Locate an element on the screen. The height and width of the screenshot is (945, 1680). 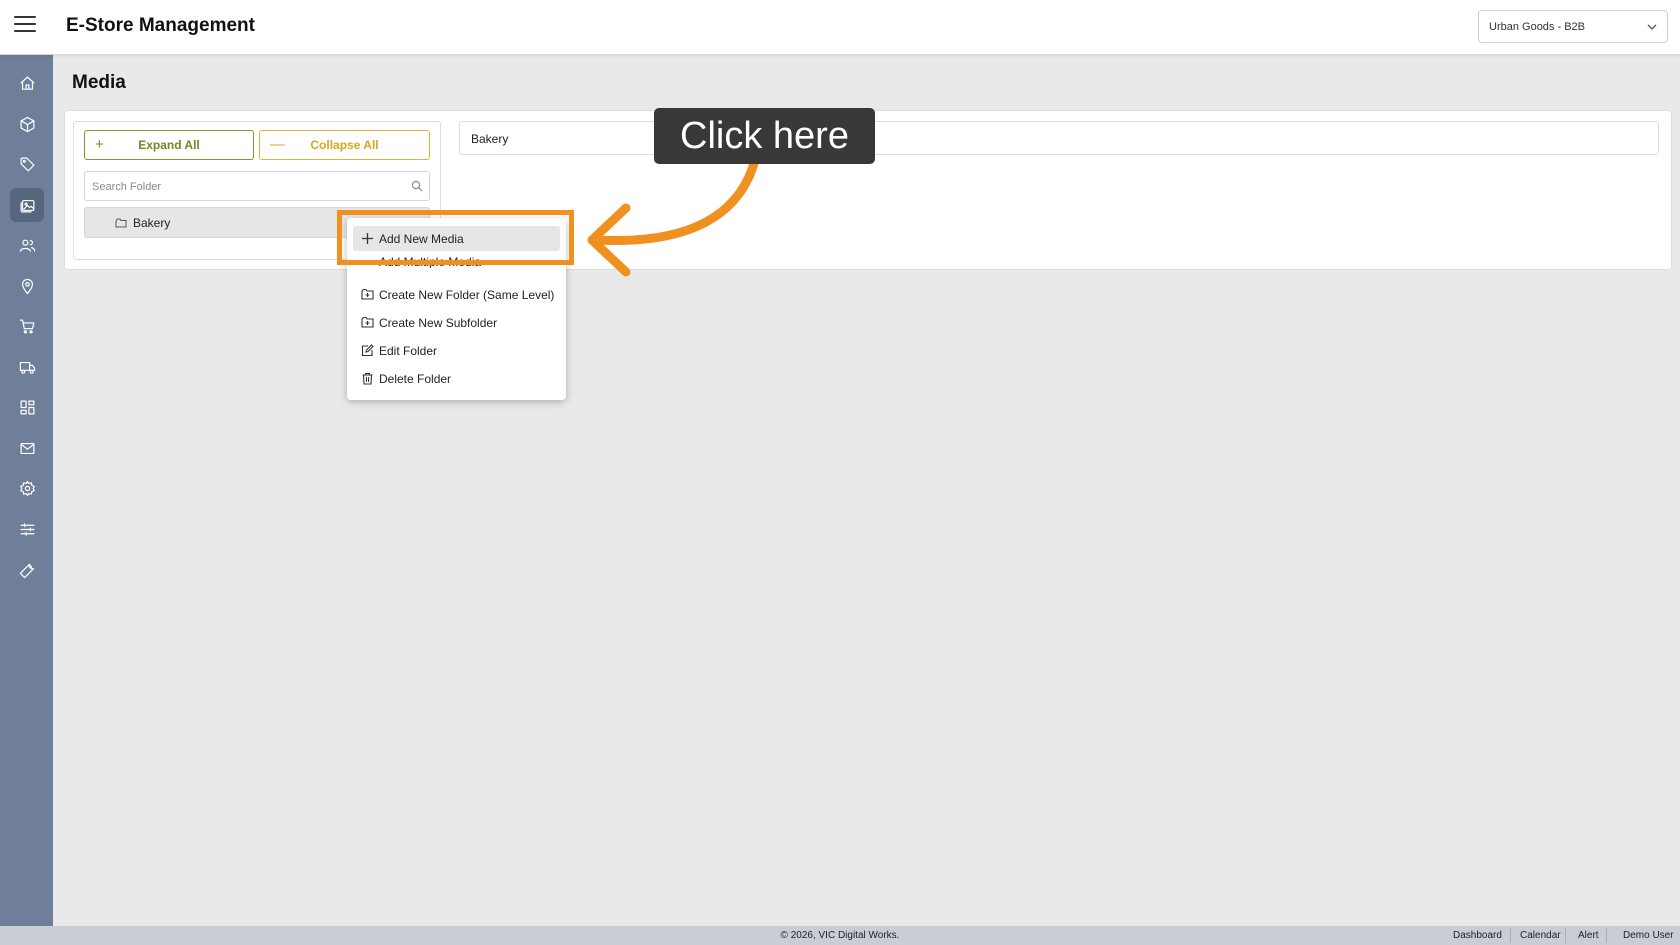
menu-item-label: Edit Folder is located at coordinates (408, 351).